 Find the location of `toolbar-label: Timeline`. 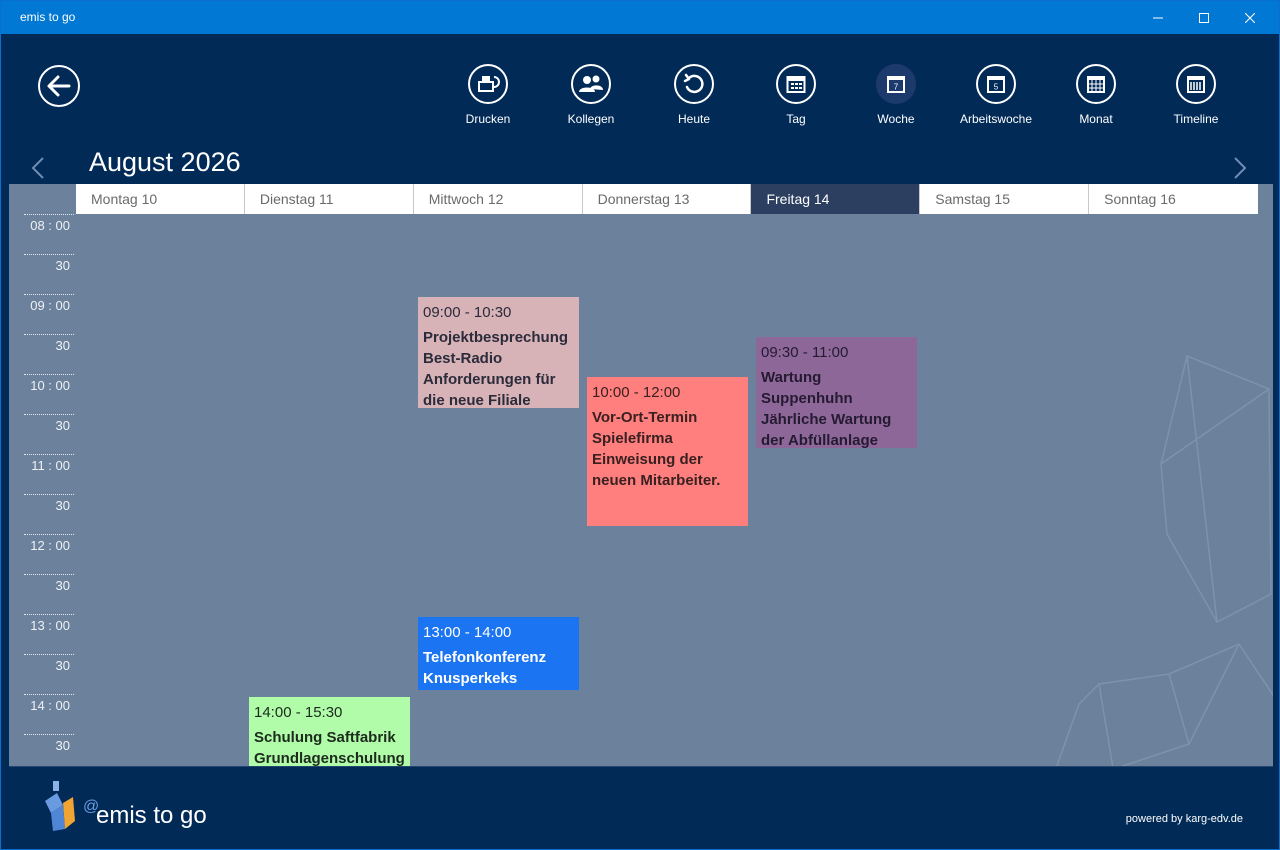

toolbar-label: Timeline is located at coordinates (1196, 119).